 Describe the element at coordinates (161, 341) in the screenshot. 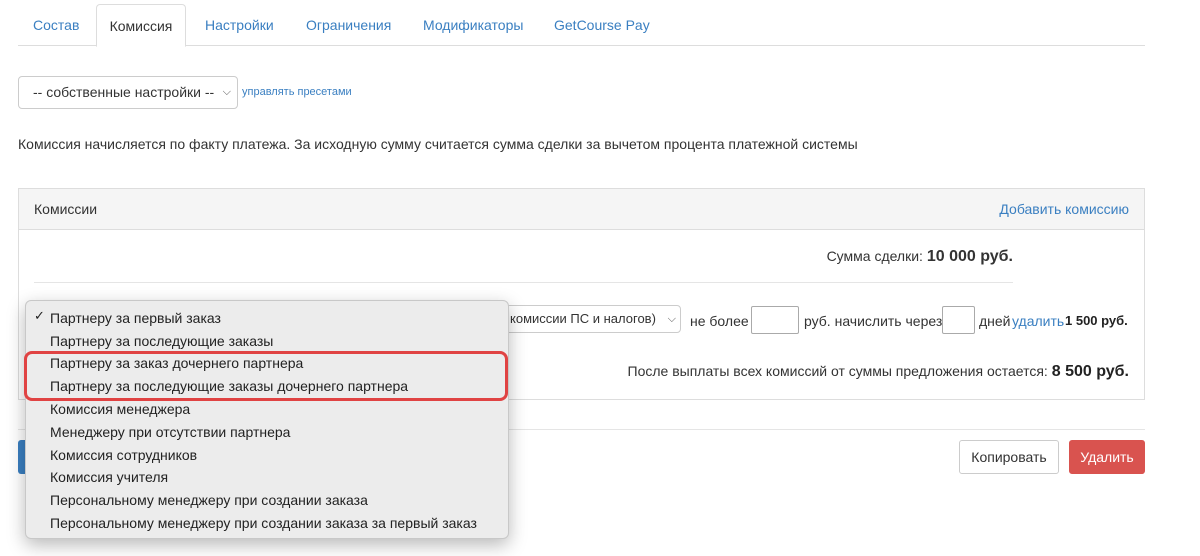

I see `menu-item-partner-next-orders: Партнеру за последующие заказы` at that location.